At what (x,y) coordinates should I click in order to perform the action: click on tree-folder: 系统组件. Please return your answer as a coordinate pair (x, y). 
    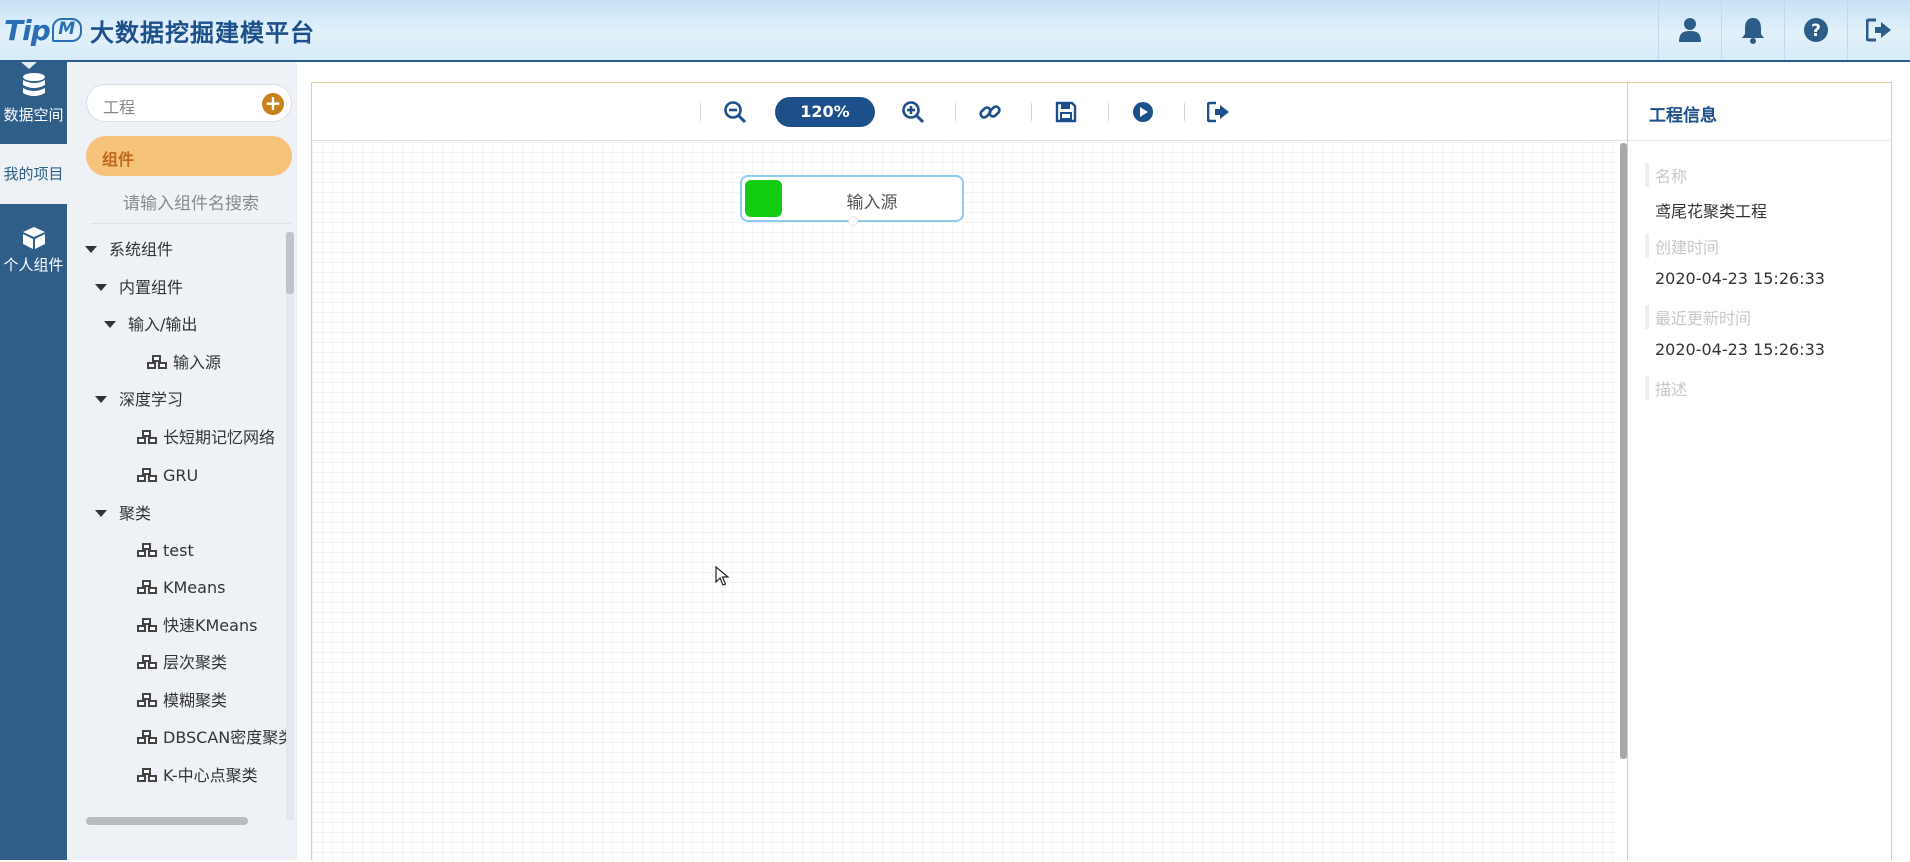
    Looking at the image, I should click on (129, 250).